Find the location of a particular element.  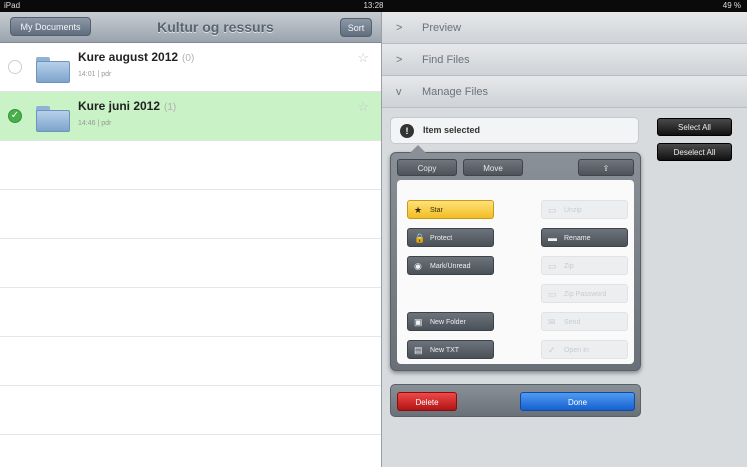

selection-circle-icon is located at coordinates (15, 67).